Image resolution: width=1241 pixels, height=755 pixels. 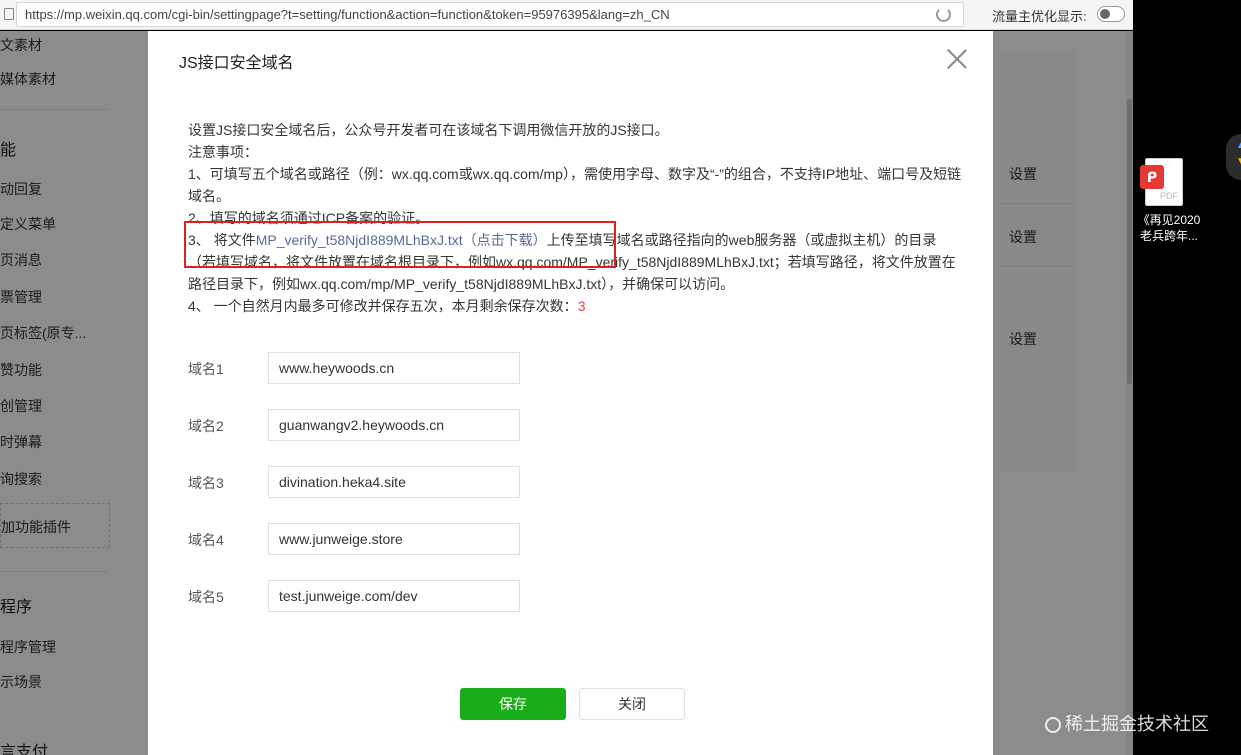 What do you see at coordinates (957, 59) in the screenshot?
I see `close-icon` at bounding box center [957, 59].